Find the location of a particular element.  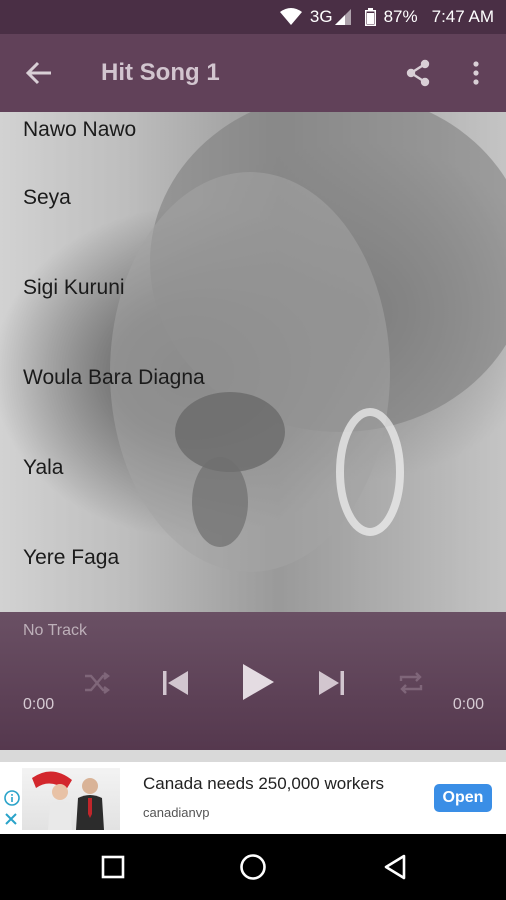

status-bar: 3G 87% 7:47 AM is located at coordinates (253, 17).